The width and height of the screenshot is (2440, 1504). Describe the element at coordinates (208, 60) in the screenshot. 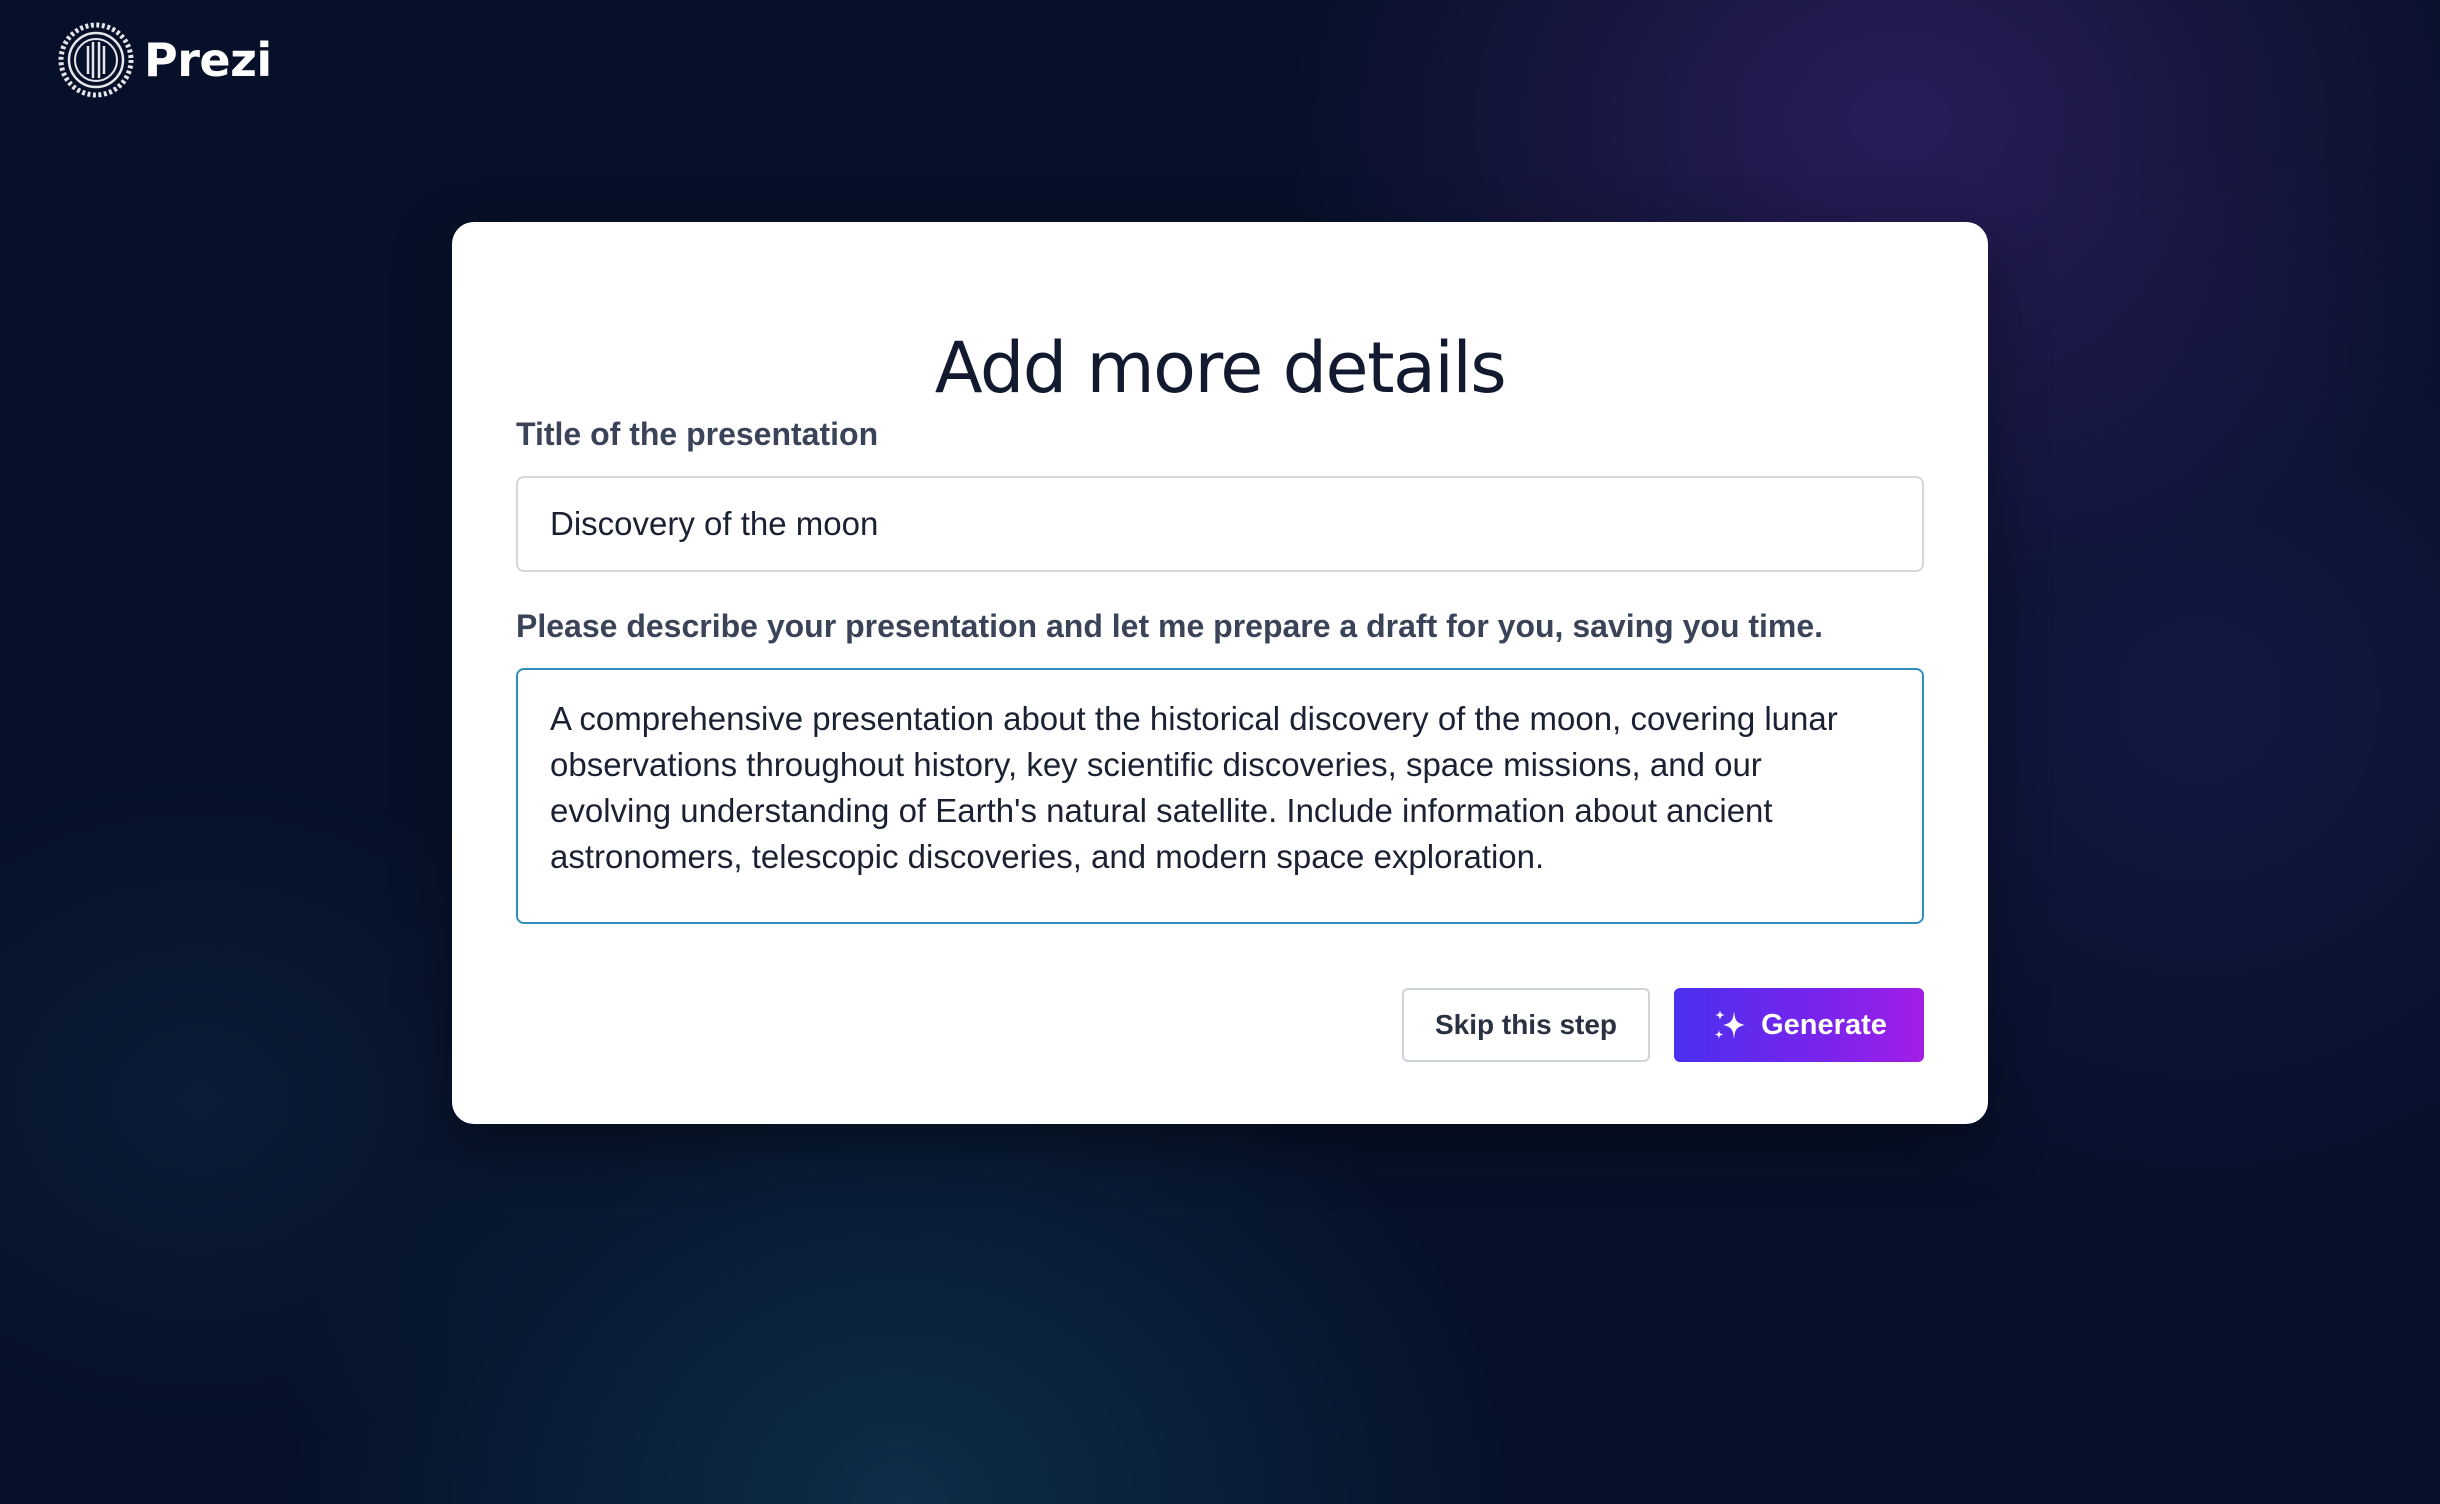

I see `brand-name: Prezi` at that location.